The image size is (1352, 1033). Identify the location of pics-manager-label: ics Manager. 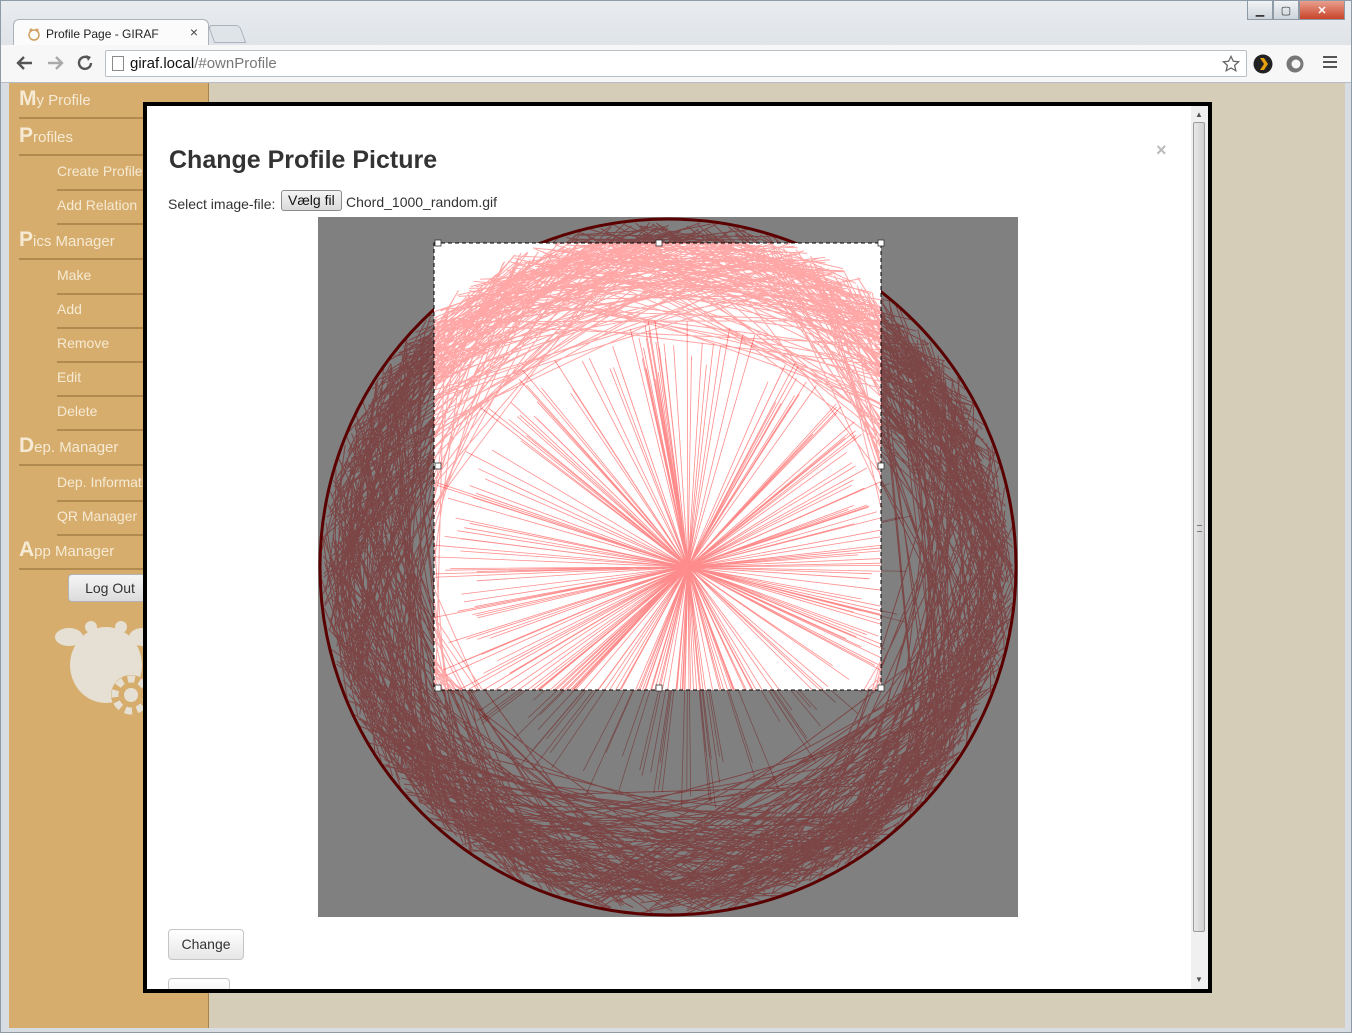
(74, 241).